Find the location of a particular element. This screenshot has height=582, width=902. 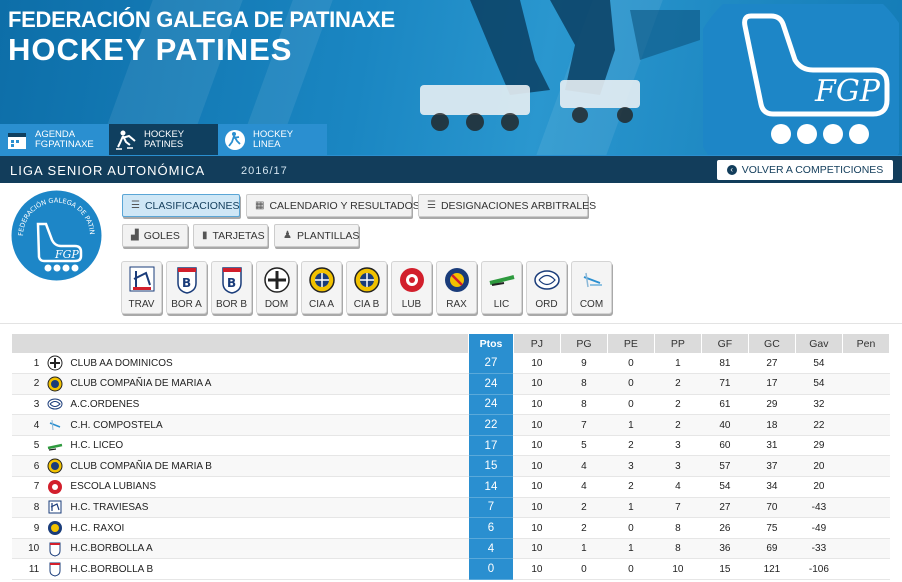

team-column-header is located at coordinates (240, 343).